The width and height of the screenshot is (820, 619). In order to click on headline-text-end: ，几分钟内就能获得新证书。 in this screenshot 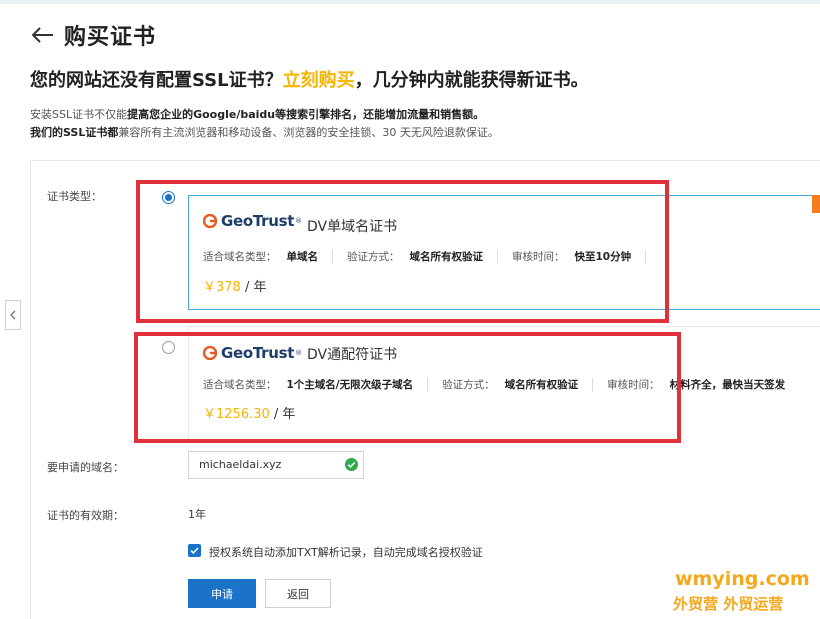, I will do `click(471, 80)`.